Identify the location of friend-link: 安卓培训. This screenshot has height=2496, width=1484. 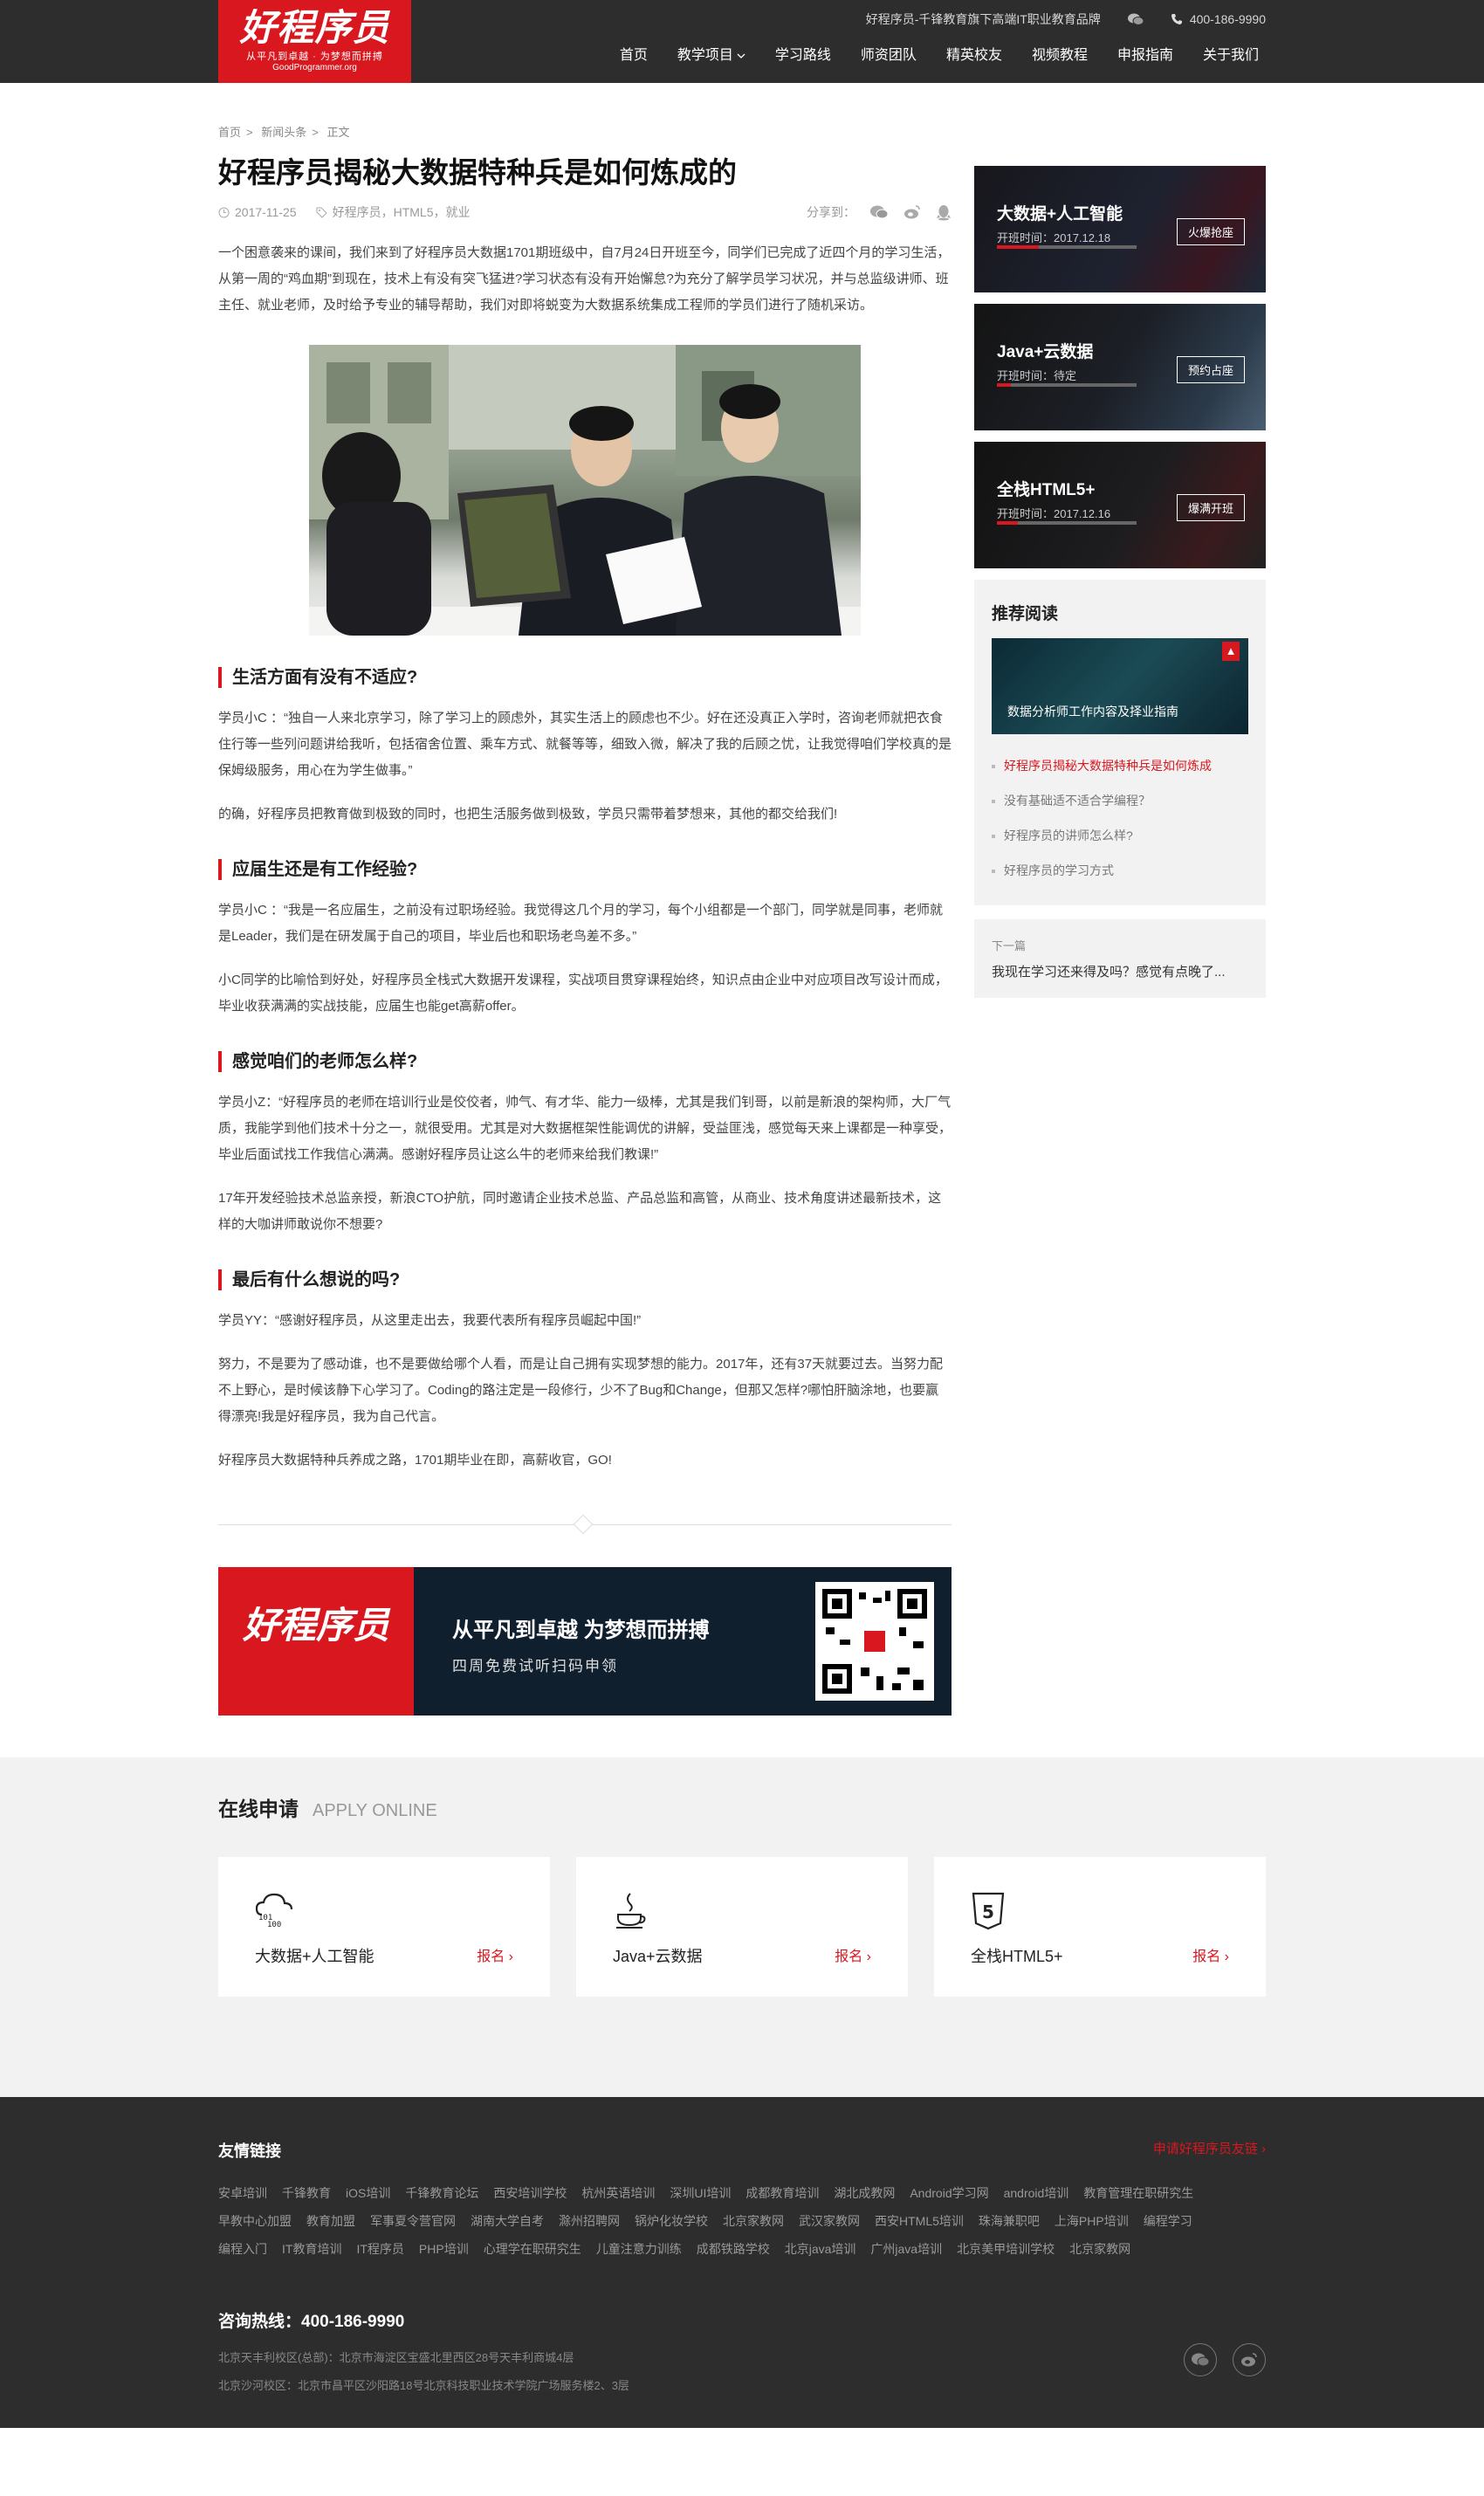
(243, 2193).